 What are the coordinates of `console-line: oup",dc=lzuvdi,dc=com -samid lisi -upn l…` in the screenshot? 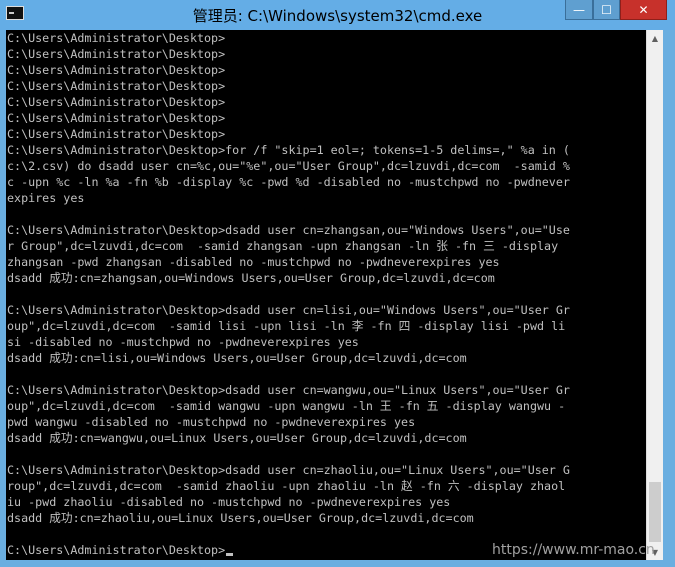 It's located at (286, 326).